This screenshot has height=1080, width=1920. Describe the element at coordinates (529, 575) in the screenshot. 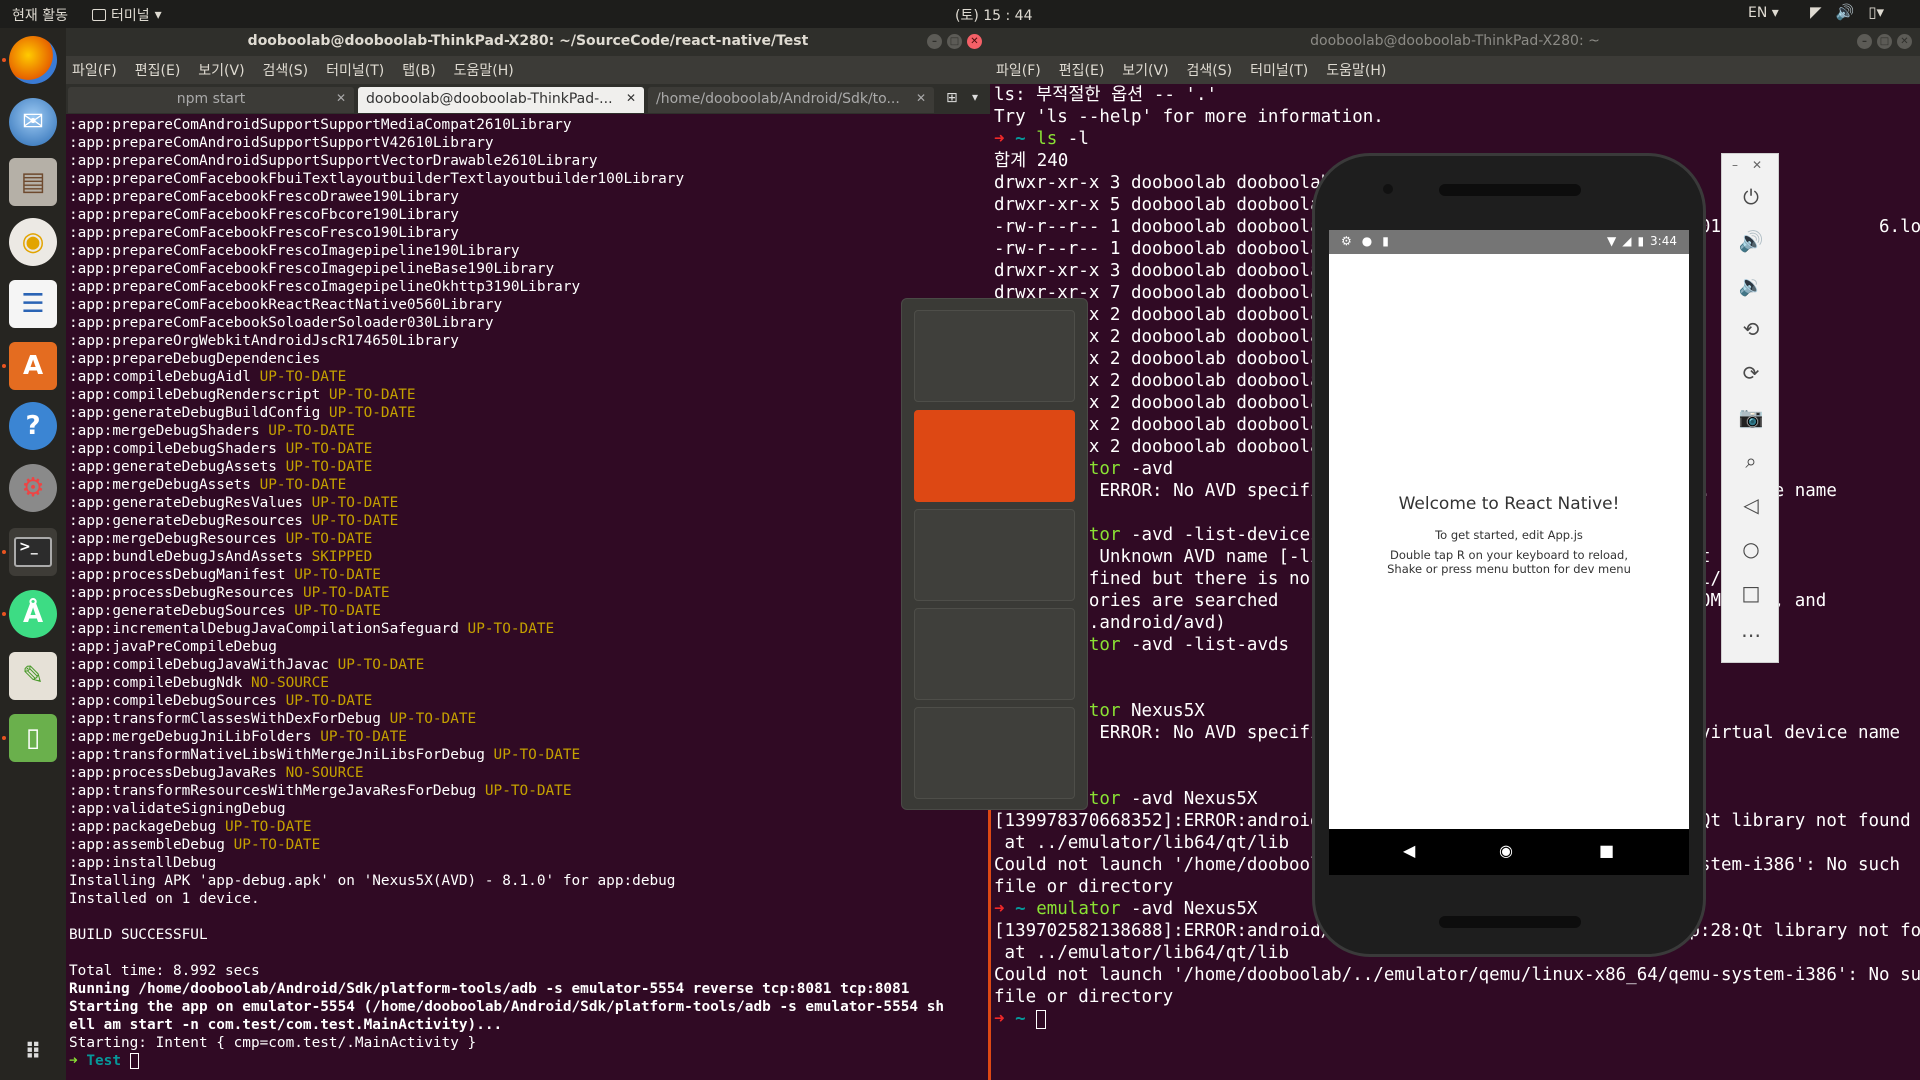

I see `terminal-line: :app:processDebugManifest UP-TO-DATE` at that location.